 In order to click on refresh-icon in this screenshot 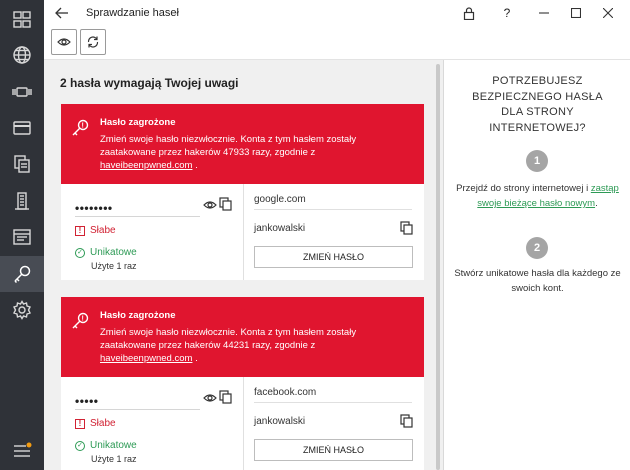, I will do `click(93, 42)`.